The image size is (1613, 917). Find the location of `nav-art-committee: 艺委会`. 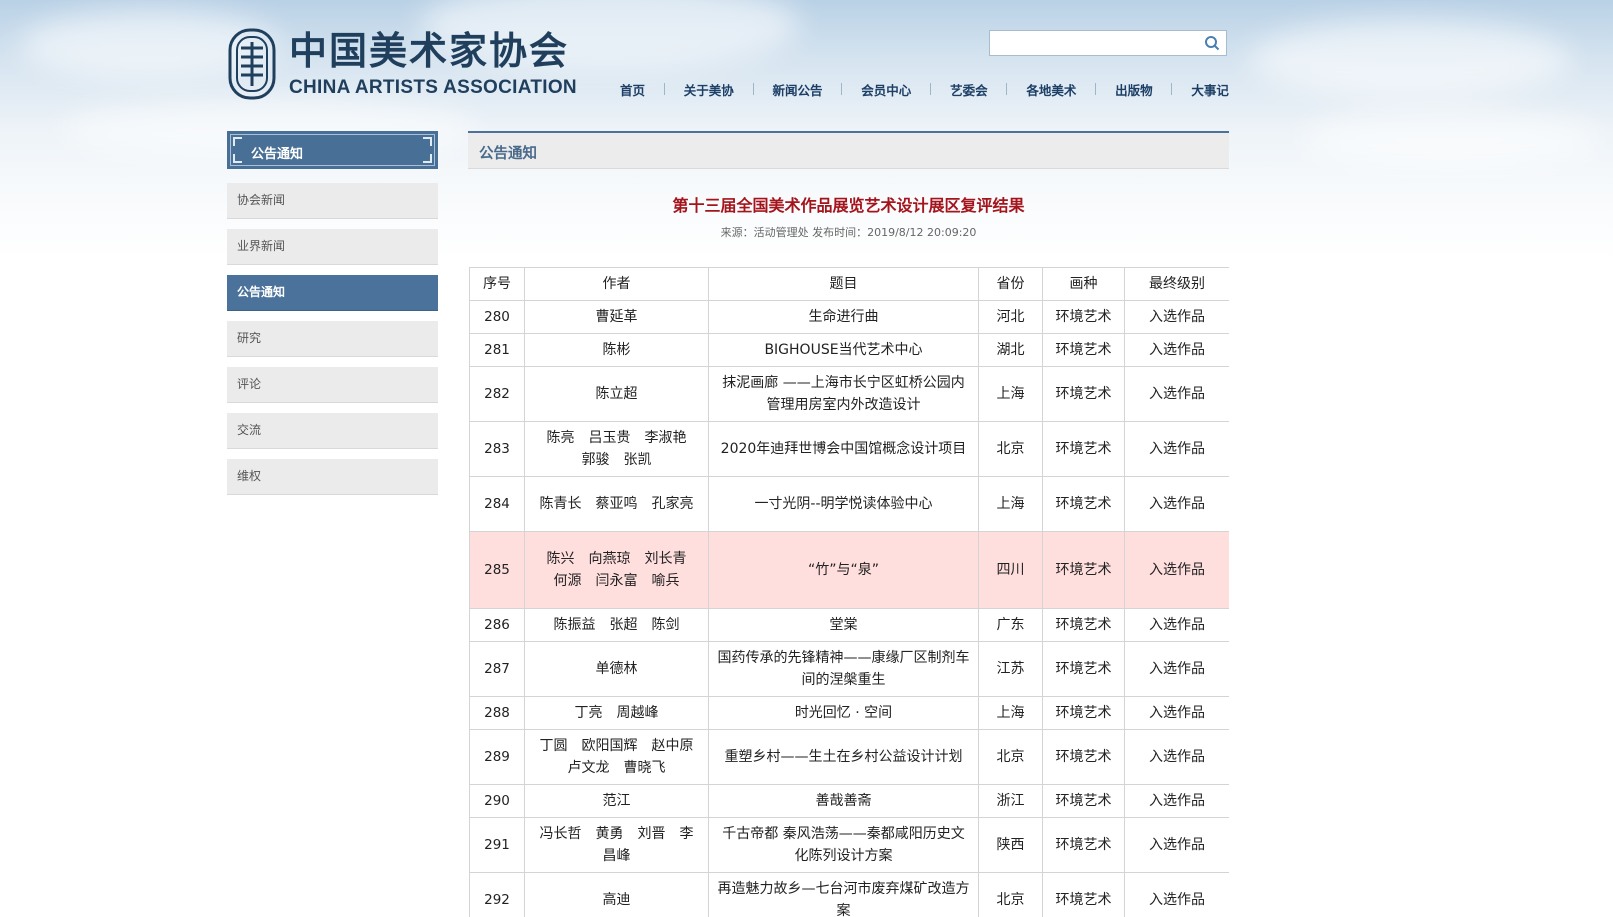

nav-art-committee: 艺委会 is located at coordinates (969, 89).